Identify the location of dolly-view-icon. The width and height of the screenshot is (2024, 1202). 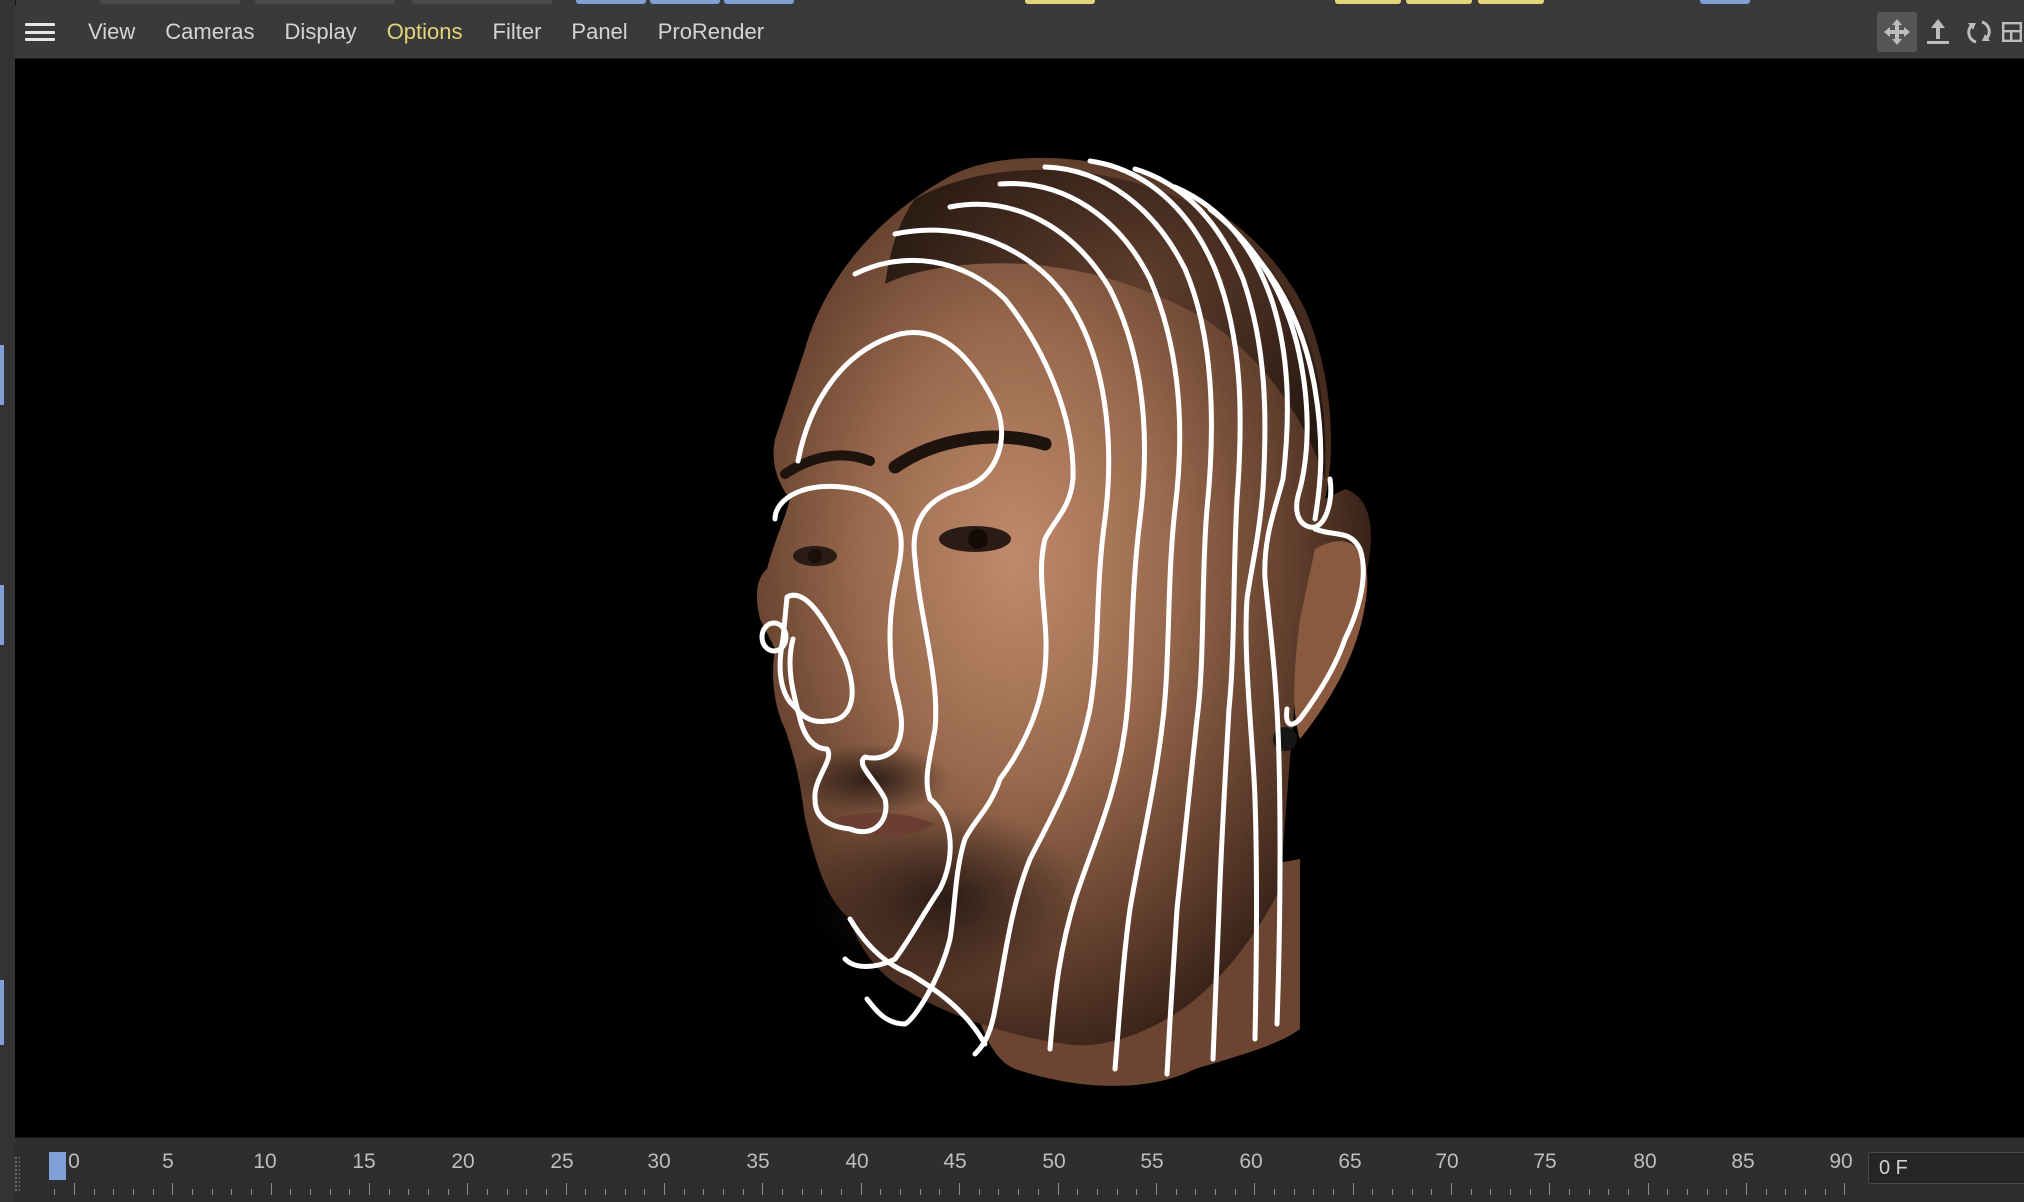
(1938, 32).